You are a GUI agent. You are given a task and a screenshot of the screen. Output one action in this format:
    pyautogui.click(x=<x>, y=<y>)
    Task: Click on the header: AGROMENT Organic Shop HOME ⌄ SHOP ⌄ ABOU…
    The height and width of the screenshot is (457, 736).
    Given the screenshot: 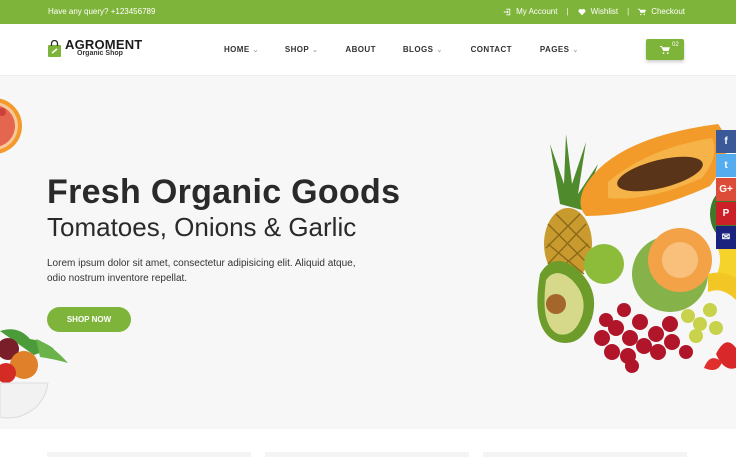 What is the action you would take?
    pyautogui.click(x=368, y=50)
    